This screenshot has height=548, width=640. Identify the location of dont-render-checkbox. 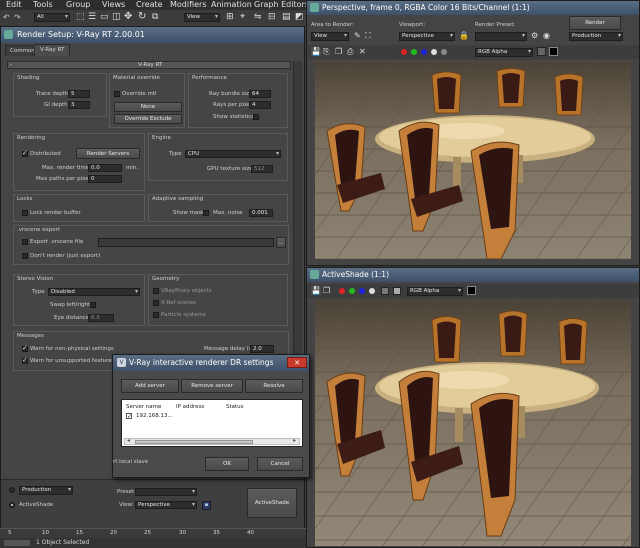
(25, 256).